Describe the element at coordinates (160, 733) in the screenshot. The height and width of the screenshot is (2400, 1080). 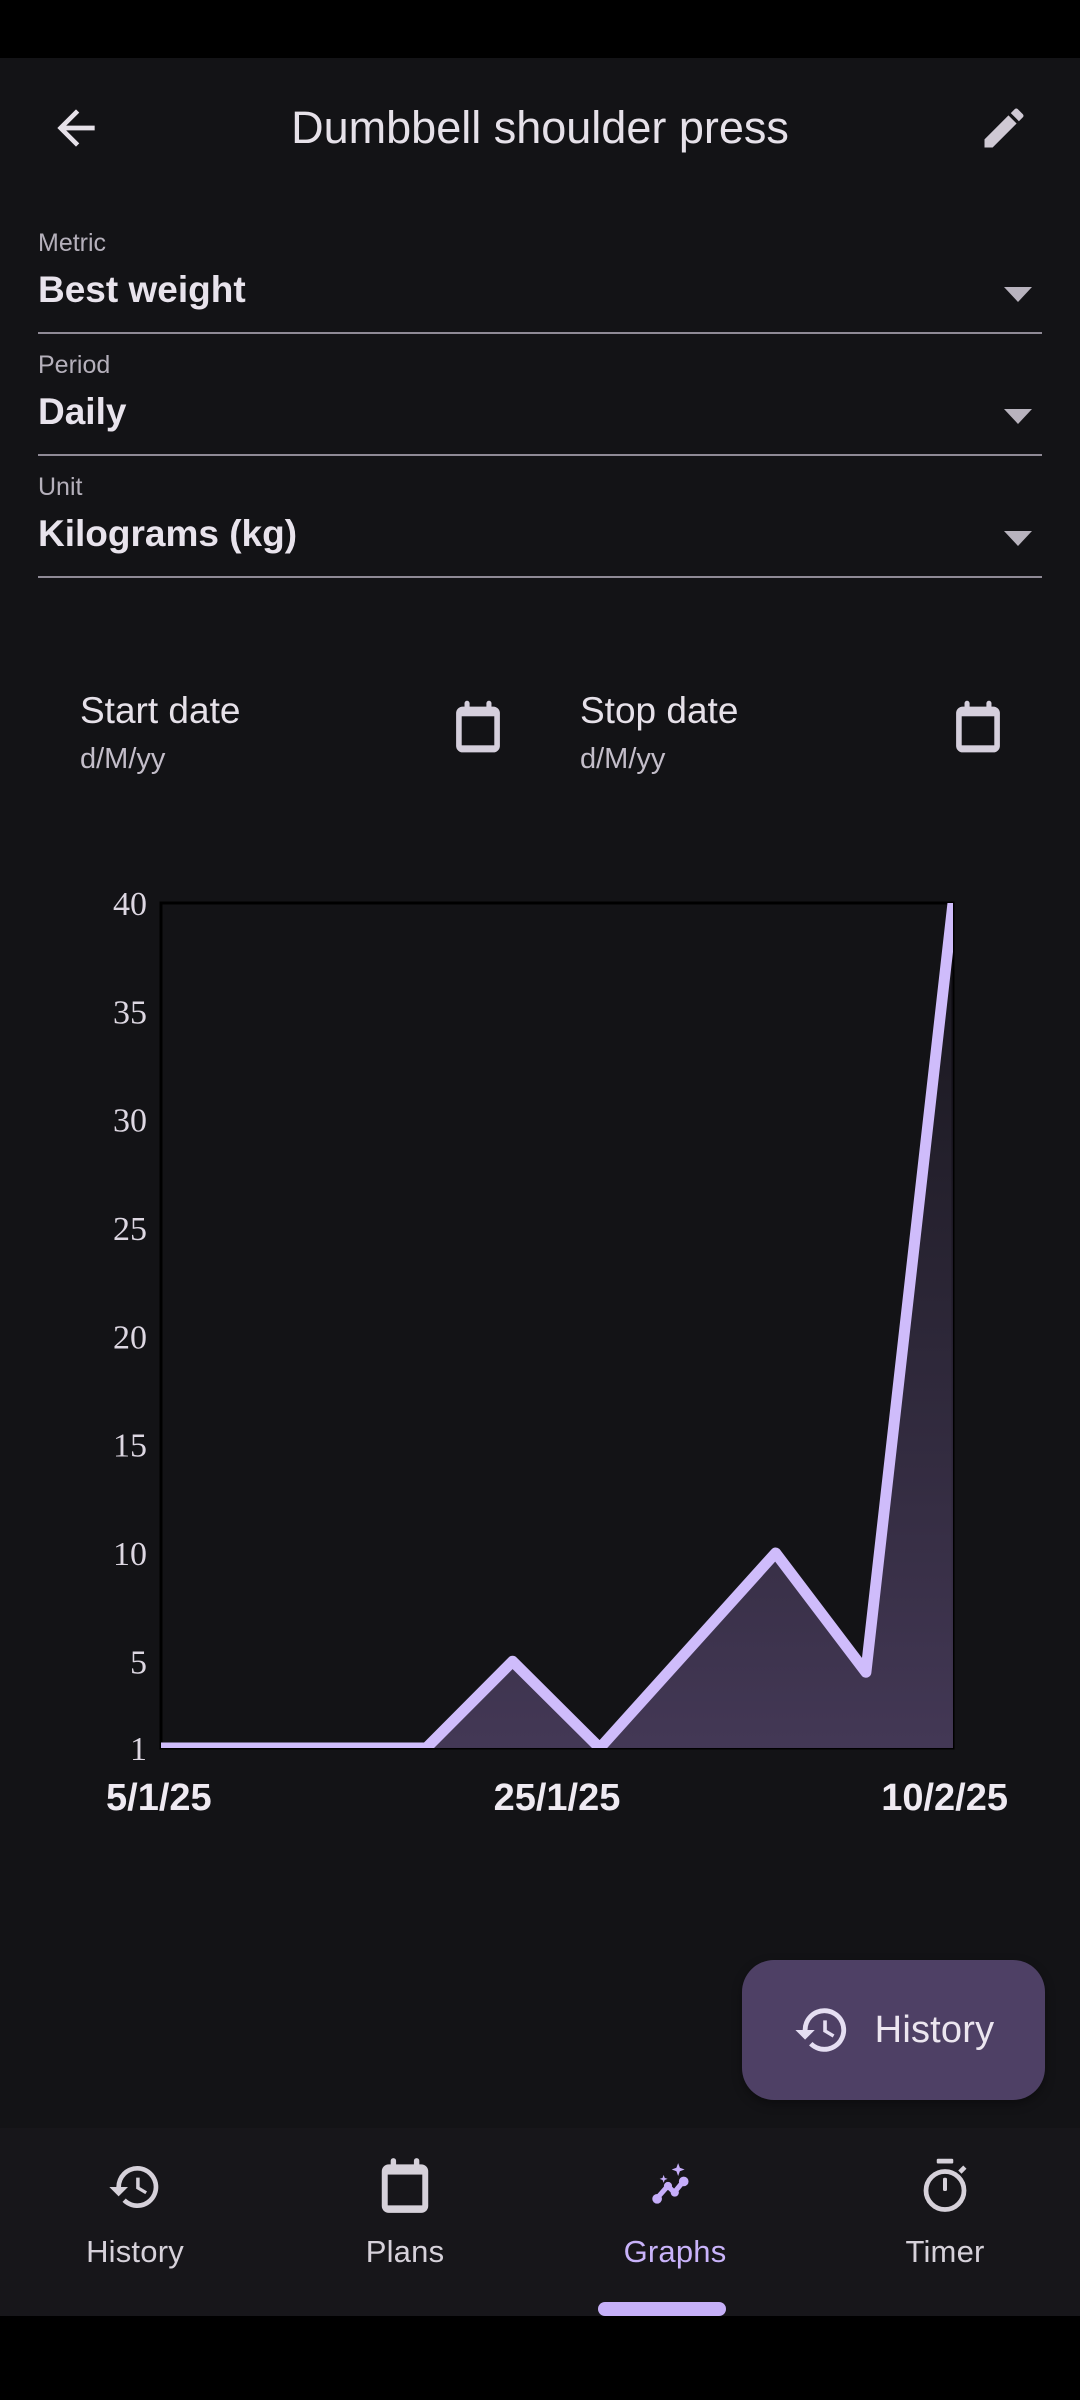
I see `start-date-text: Start date d/M/yy` at that location.